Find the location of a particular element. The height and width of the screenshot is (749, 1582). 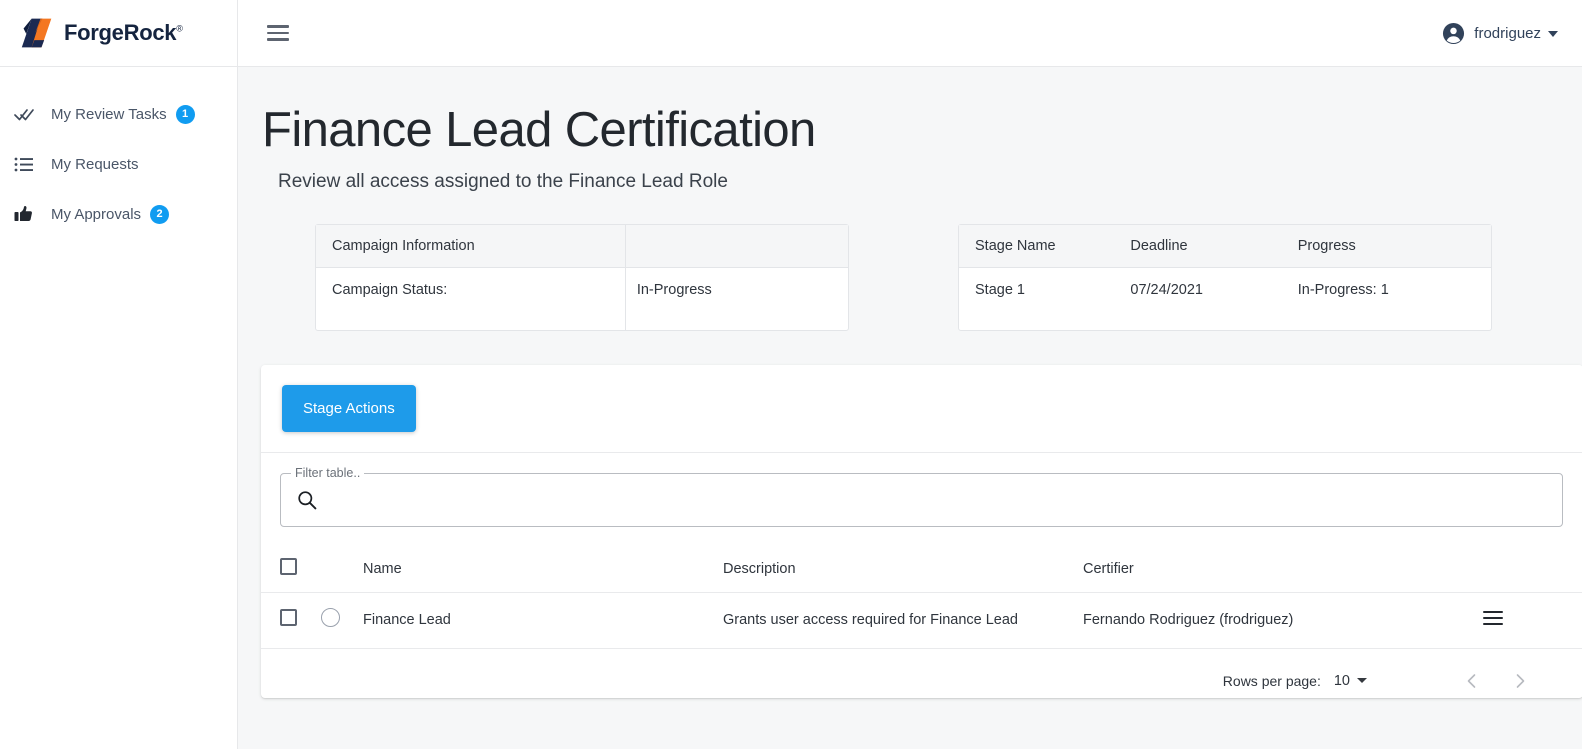

rows-per-page-value: 10 is located at coordinates (1341, 680).